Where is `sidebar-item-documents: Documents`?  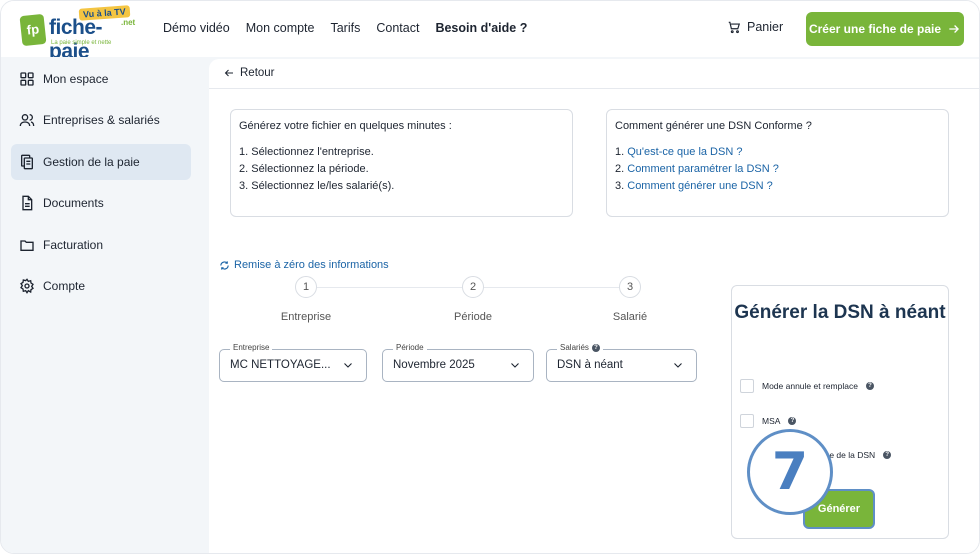
sidebar-item-documents: Documents is located at coordinates (101, 203).